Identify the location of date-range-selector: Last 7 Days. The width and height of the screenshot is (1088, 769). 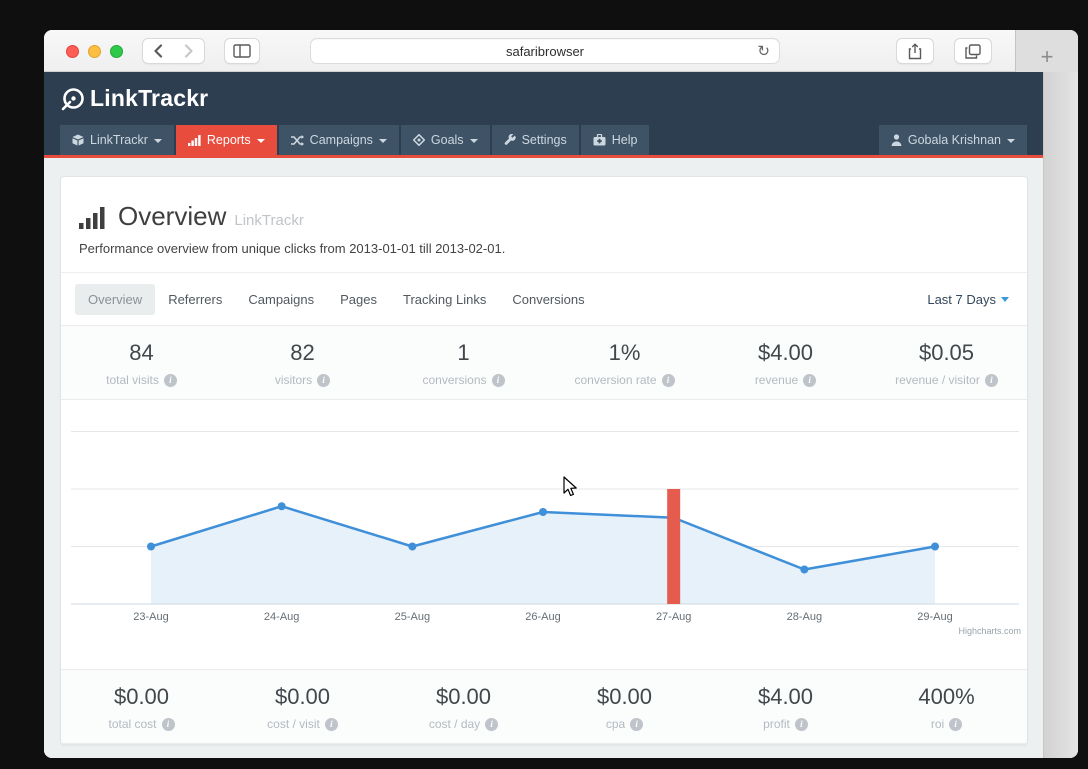
(970, 299).